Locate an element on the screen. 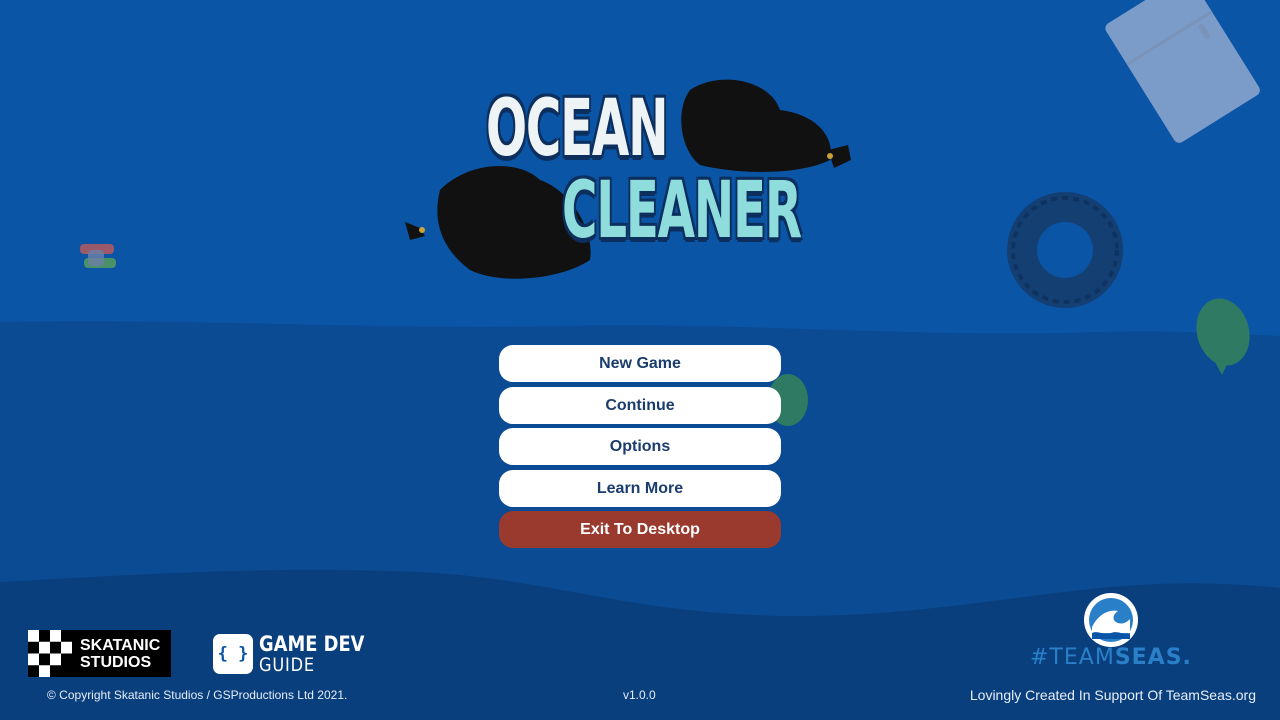 Image resolution: width=1280 pixels, height=720 pixels. game-dev-guide-logo: { } GAME DEV GUIDE is located at coordinates (293, 654).